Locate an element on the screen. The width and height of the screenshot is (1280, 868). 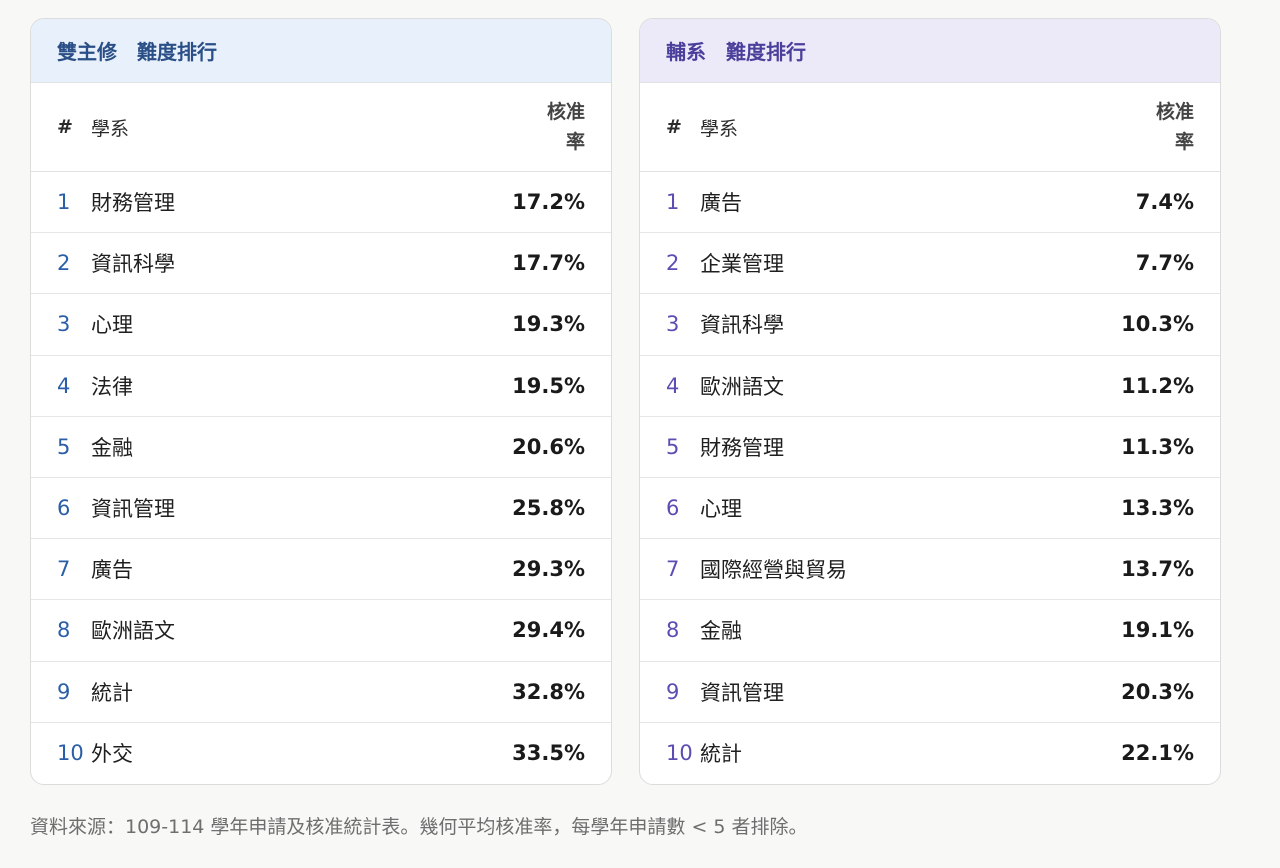
approval-rate: 20.3% is located at coordinates (1157, 691).